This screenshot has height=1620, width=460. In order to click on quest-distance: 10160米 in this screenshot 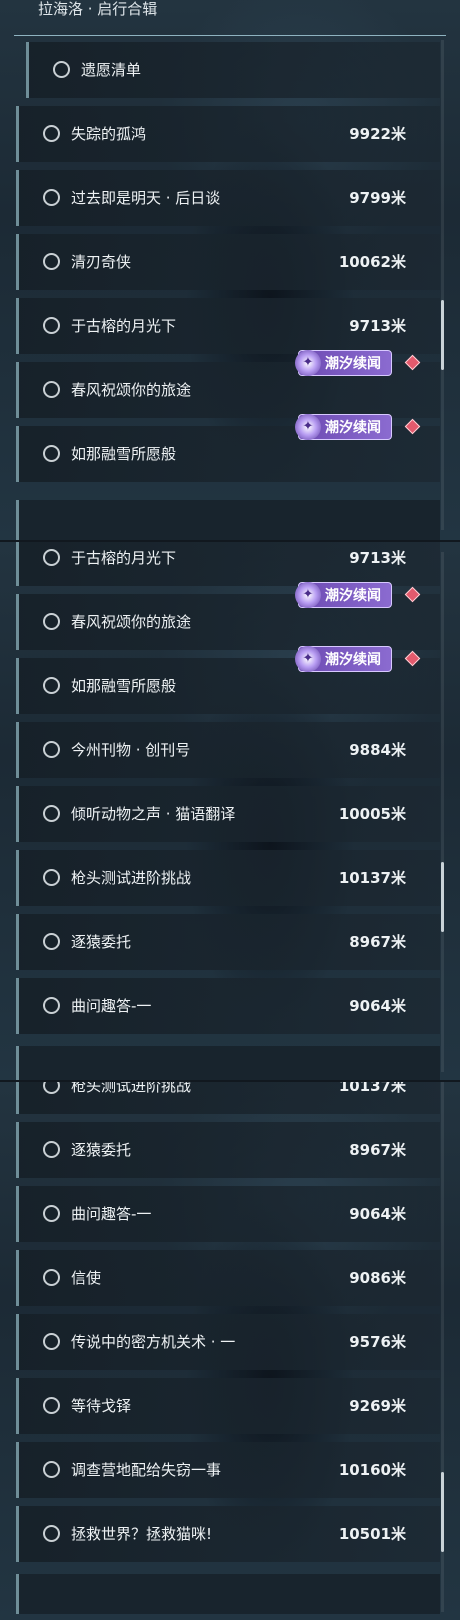, I will do `click(372, 1470)`.